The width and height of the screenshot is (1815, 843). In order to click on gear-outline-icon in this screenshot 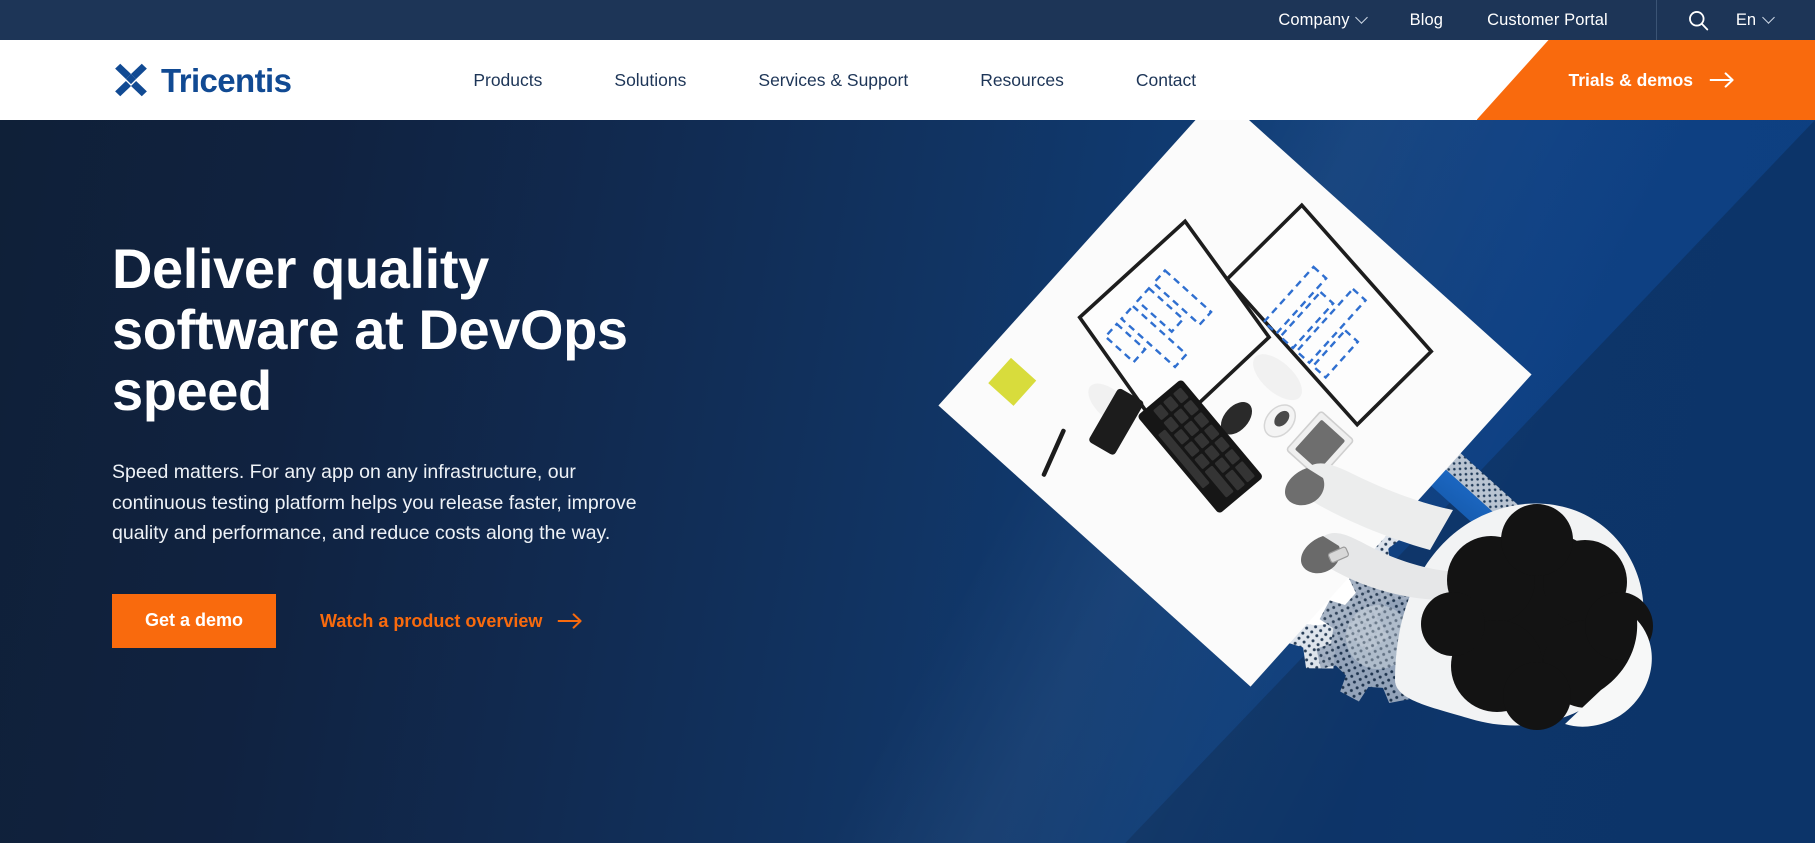, I will do `click(1199, 528)`.